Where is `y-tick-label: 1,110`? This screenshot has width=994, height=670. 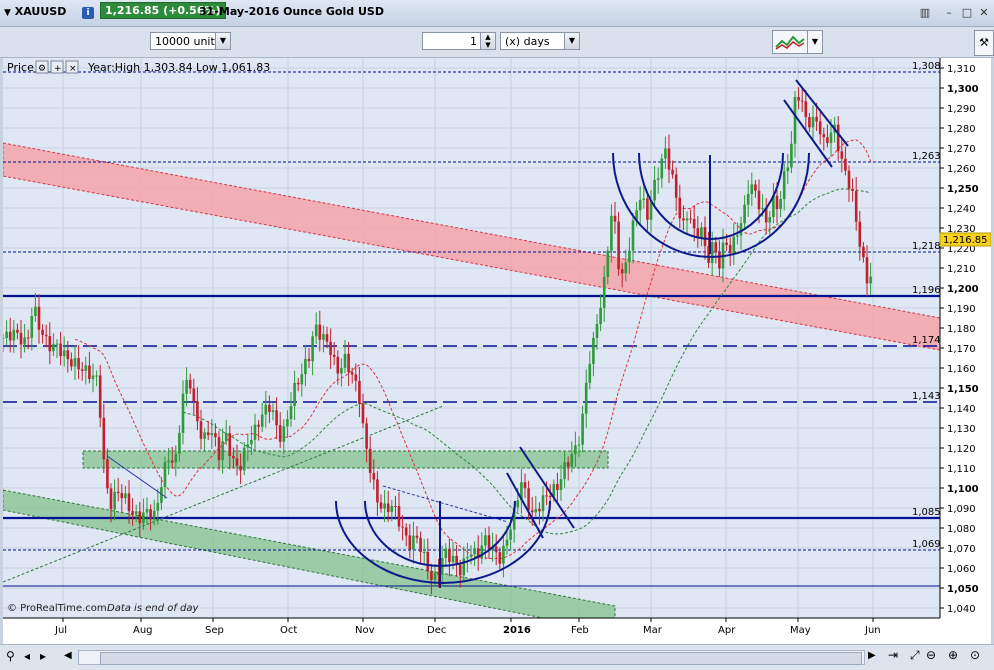
y-tick-label: 1,110 is located at coordinates (961, 469).